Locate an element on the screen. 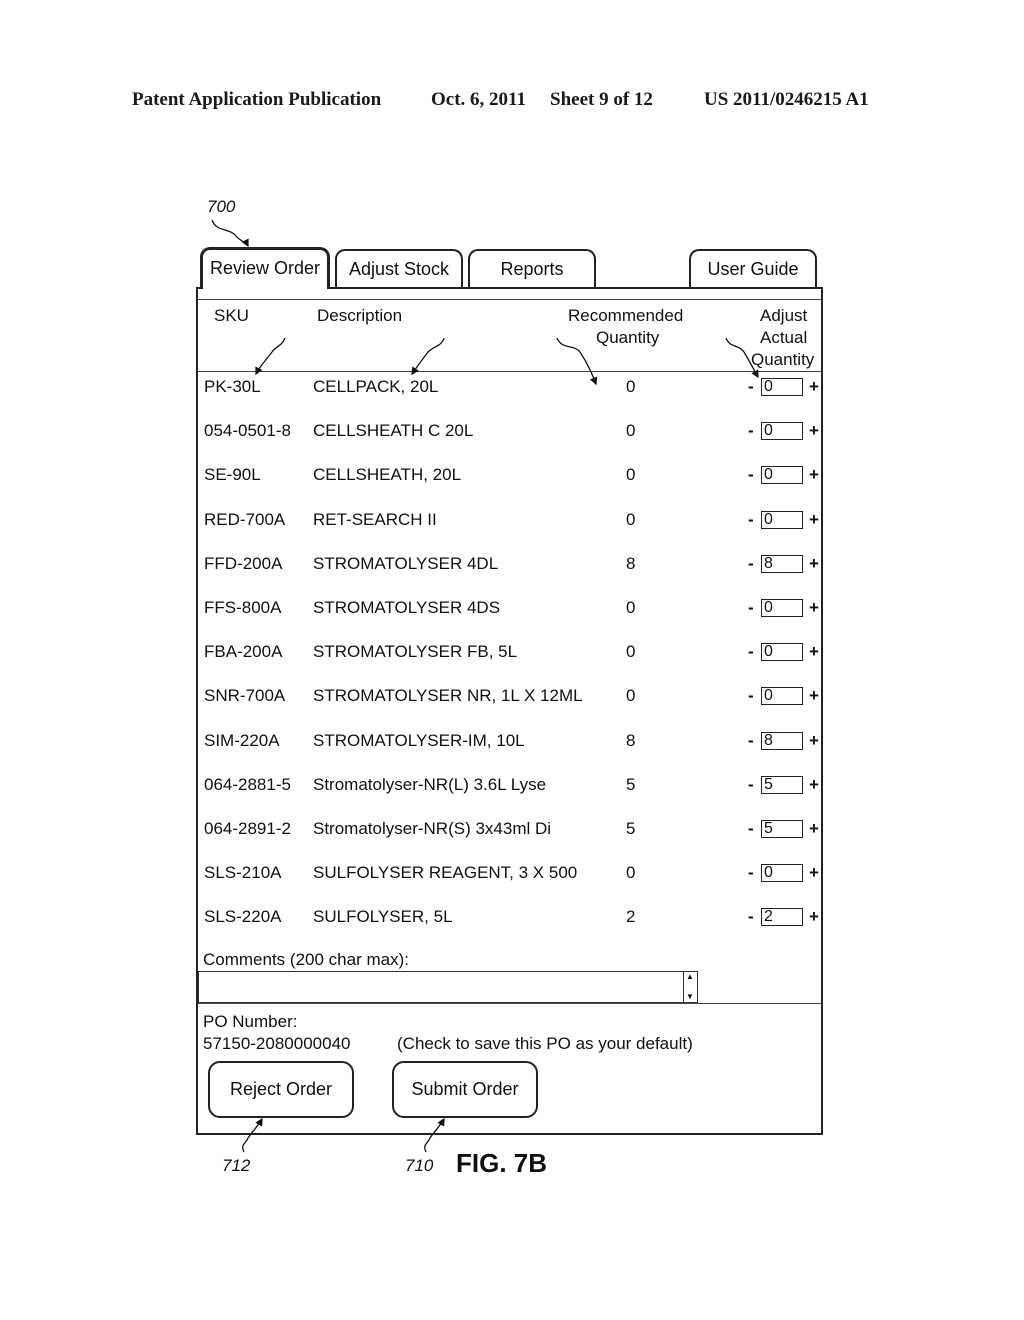 This screenshot has width=1024, height=1320. description-cell: CELLPACK, 20L is located at coordinates (376, 386).